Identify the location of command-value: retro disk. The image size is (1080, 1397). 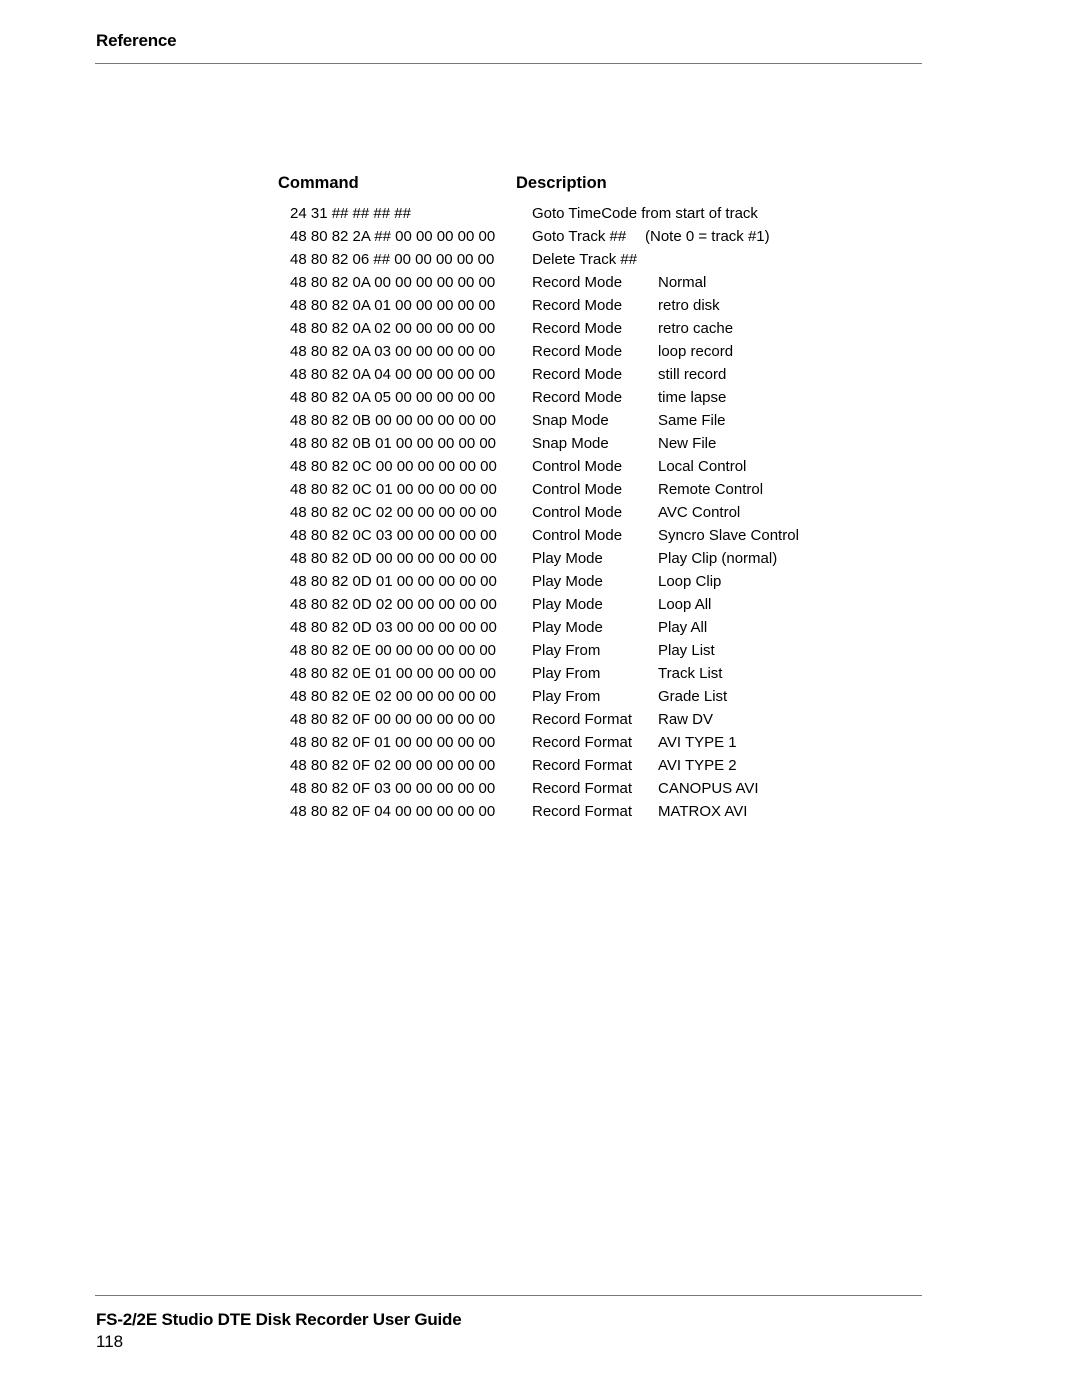
(689, 305).